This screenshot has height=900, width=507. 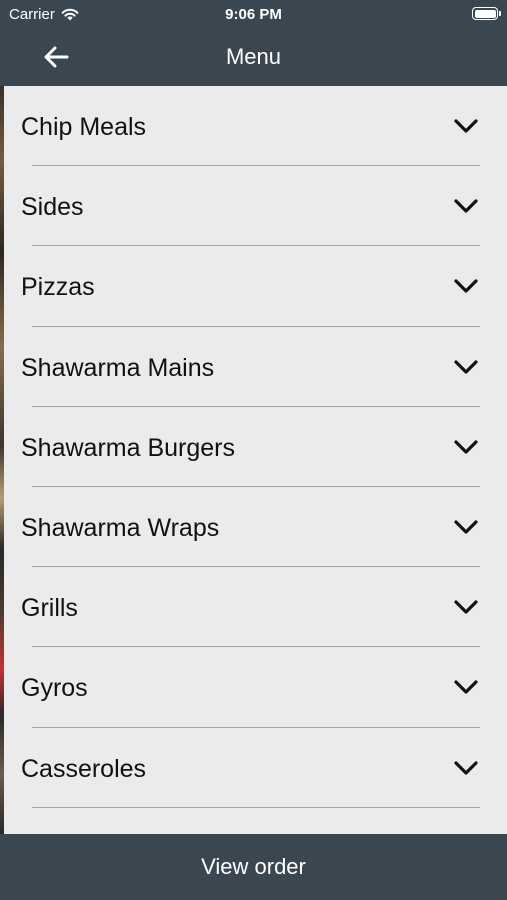 I want to click on menu-category-label: Shawarma Burgers, so click(x=128, y=447).